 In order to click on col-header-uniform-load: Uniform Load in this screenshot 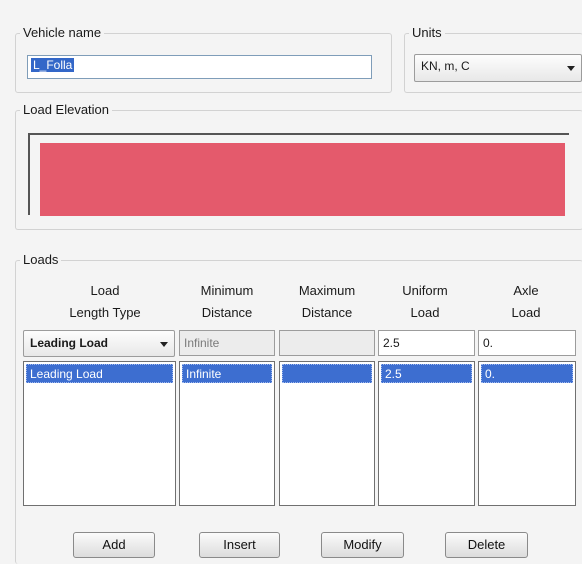, I will do `click(425, 301)`.